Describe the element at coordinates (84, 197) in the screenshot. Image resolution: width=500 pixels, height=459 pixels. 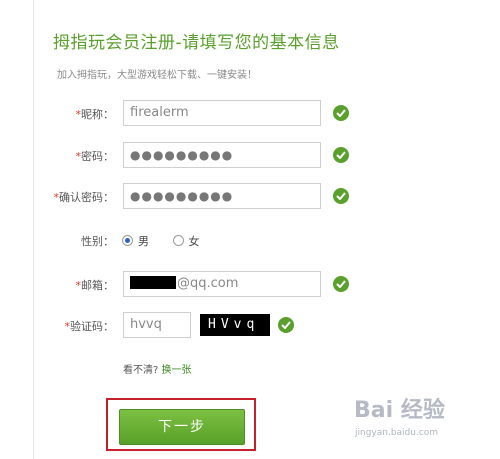
I see `confirm-password-label: *确认密码：` at that location.